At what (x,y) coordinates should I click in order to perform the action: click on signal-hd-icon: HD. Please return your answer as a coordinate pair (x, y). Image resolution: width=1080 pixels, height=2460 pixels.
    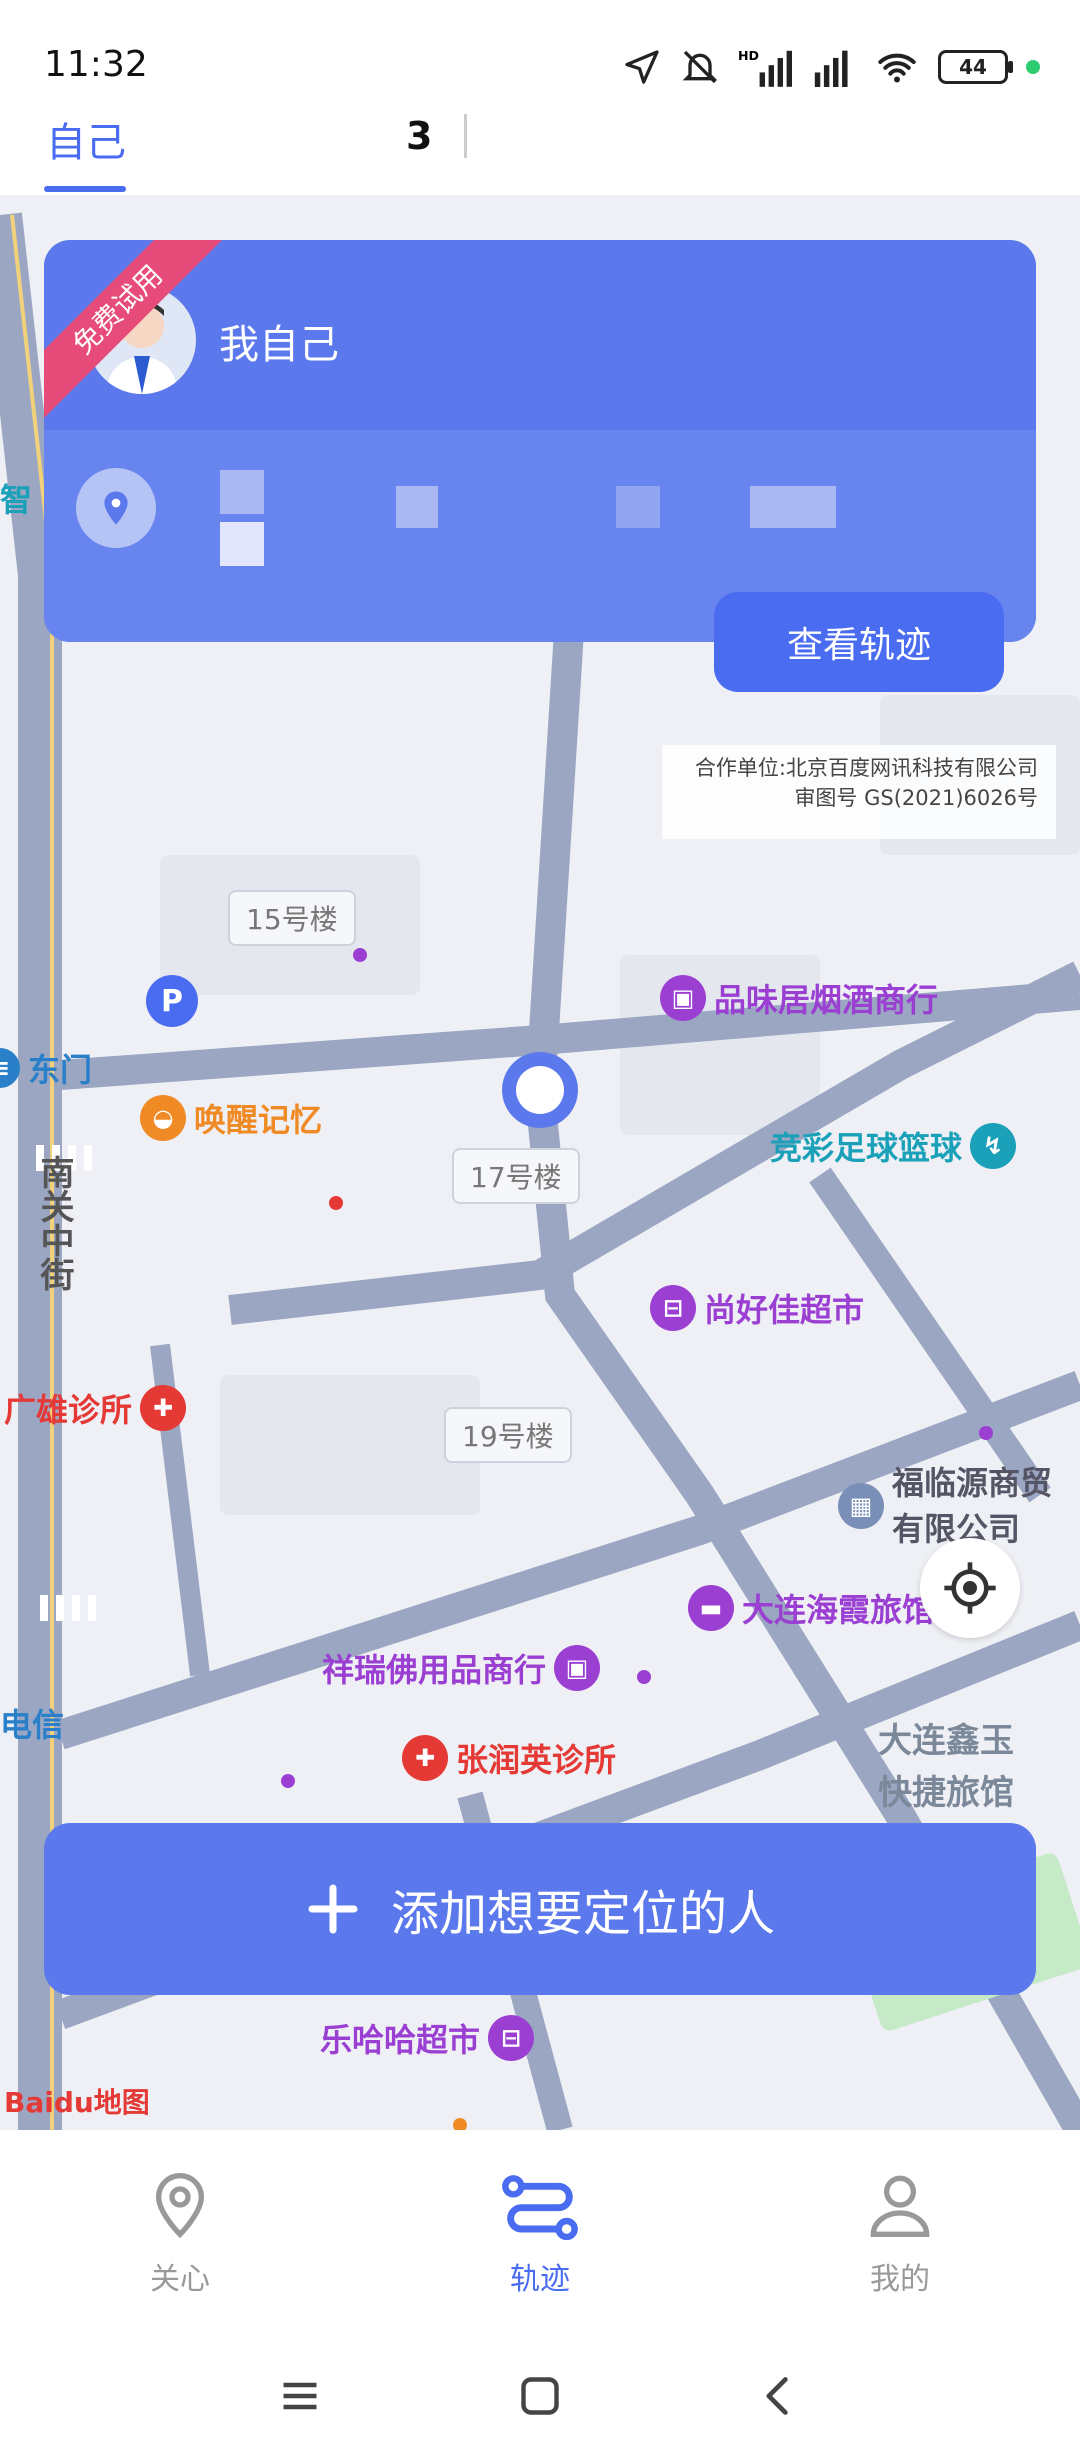
    Looking at the image, I should click on (765, 67).